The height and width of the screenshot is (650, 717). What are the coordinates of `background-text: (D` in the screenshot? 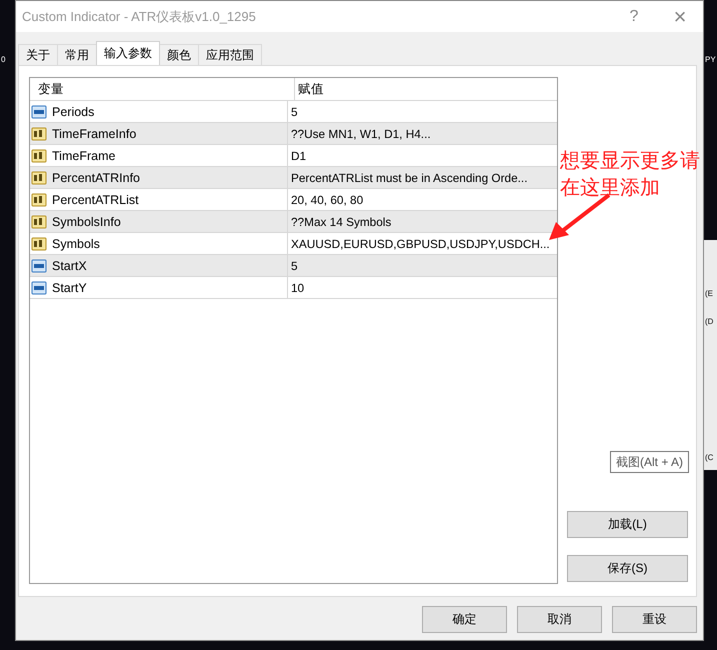 It's located at (709, 322).